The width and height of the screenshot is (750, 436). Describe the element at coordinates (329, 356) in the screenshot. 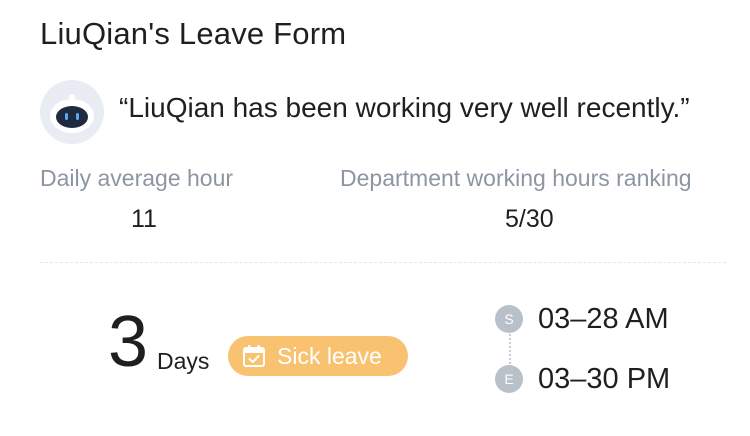

I see `leave-type-label: Sick leave` at that location.